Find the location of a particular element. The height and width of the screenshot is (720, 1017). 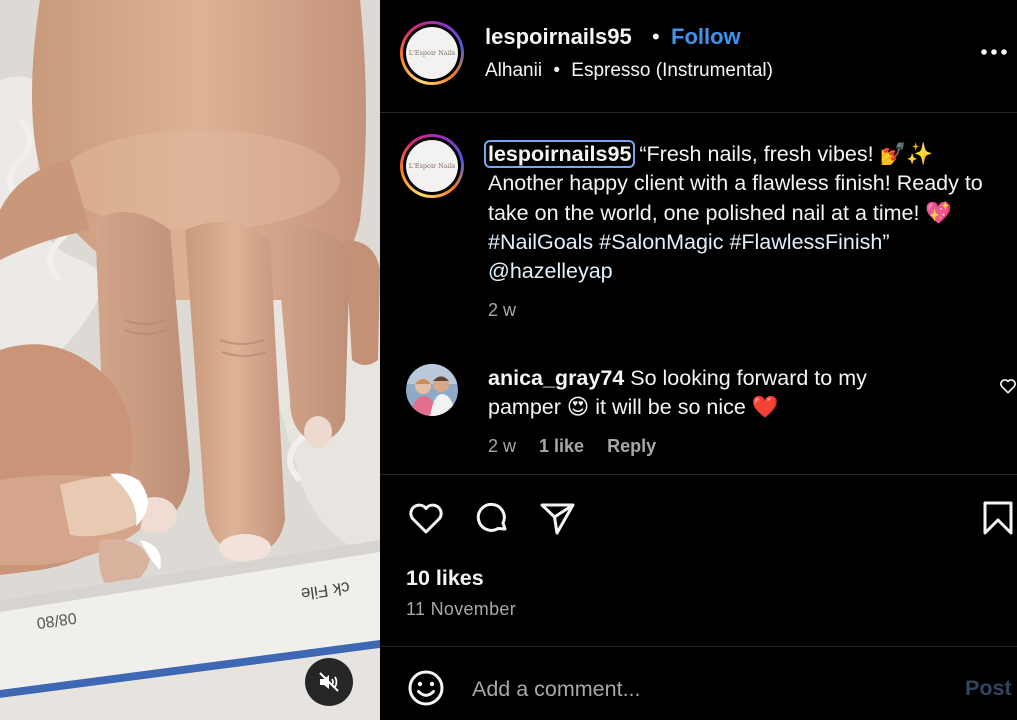

reply-button: Reply is located at coordinates (631, 446).